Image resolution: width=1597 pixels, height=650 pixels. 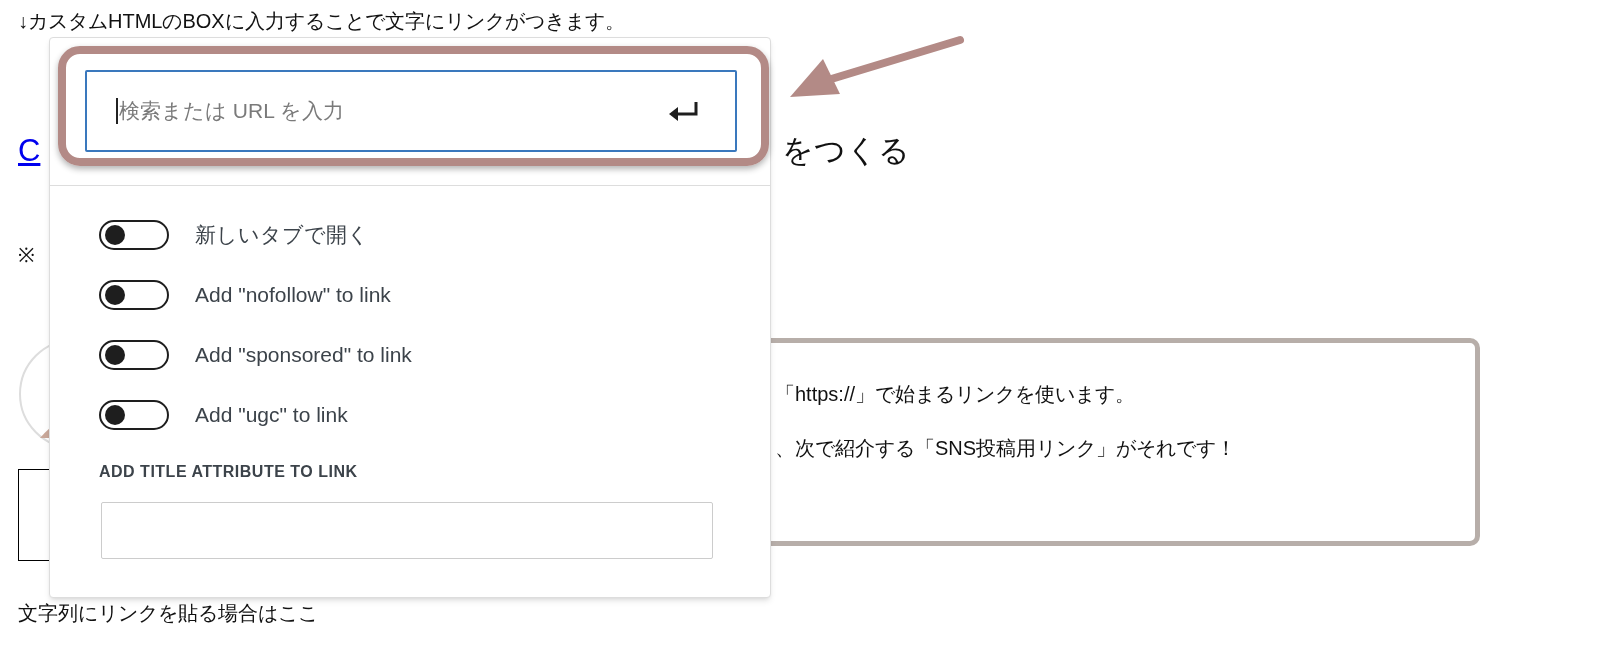 What do you see at coordinates (229, 472) in the screenshot?
I see `field-label: ADD TITLE ATTRIBUTE TO LINK` at bounding box center [229, 472].